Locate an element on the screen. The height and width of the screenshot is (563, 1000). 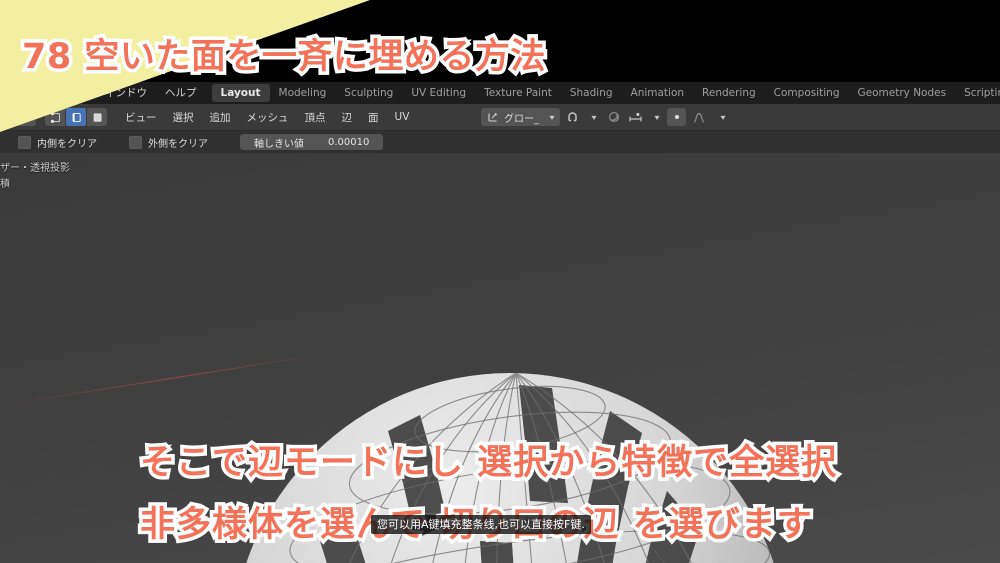
proportional-circle-icon is located at coordinates (613, 117).